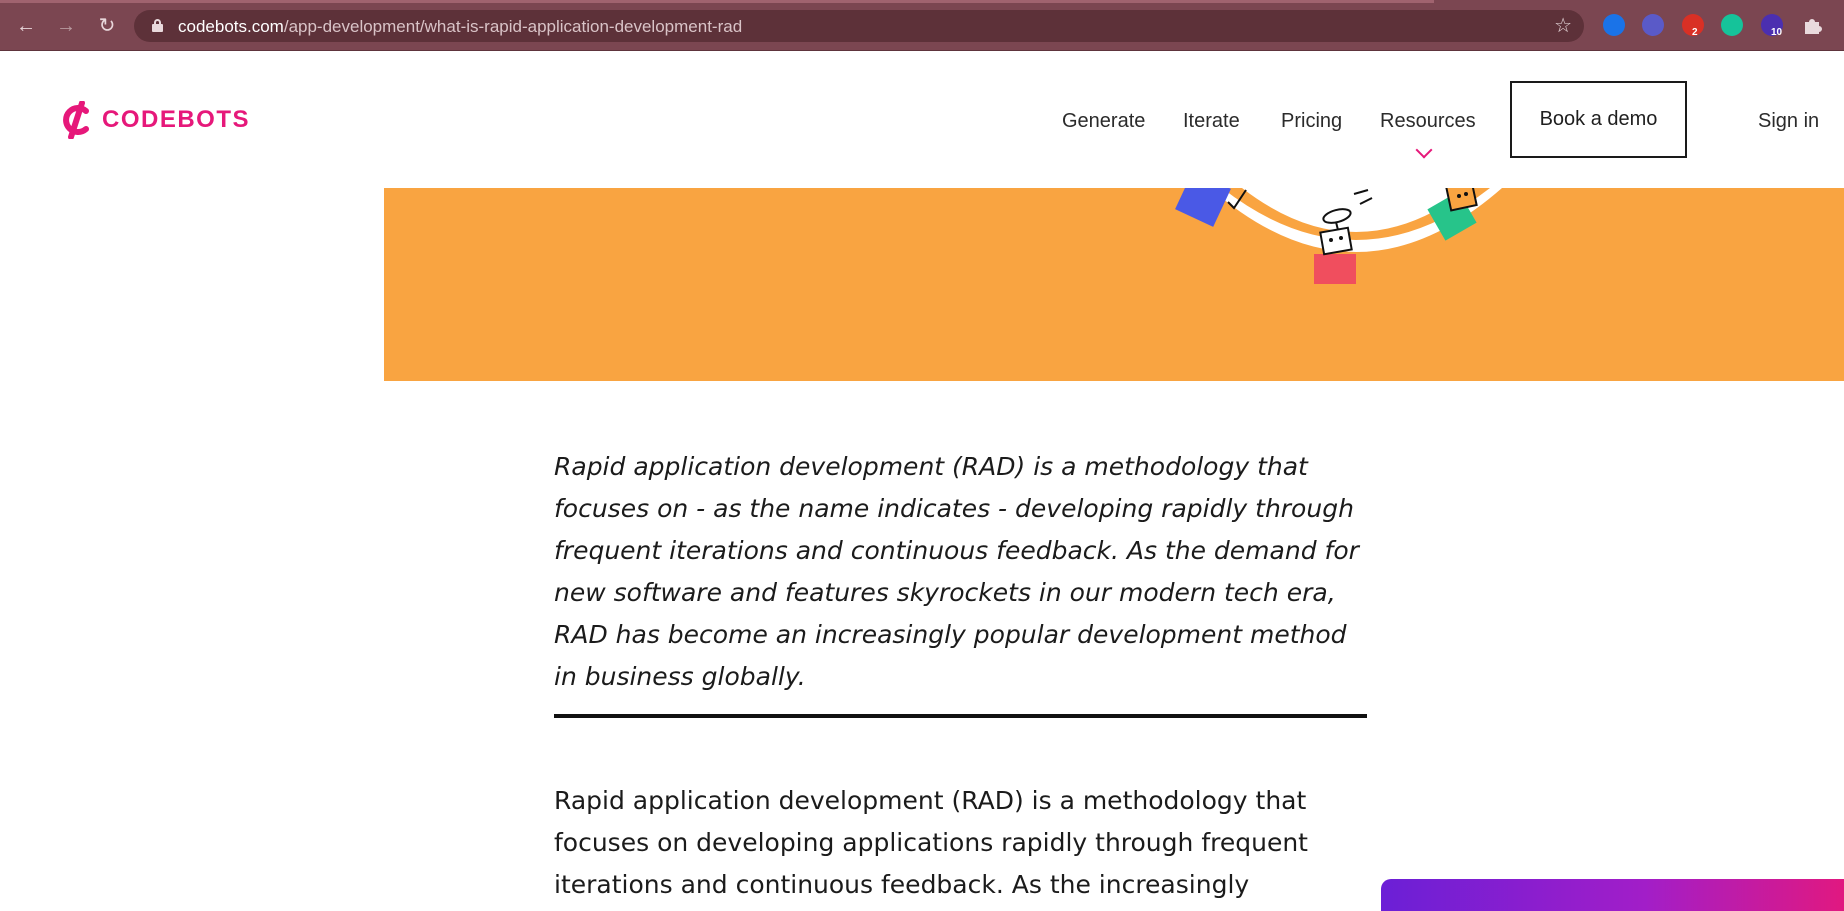 This screenshot has width=1844, height=911. What do you see at coordinates (1103, 121) in the screenshot?
I see `nav-generate: Generate` at bounding box center [1103, 121].